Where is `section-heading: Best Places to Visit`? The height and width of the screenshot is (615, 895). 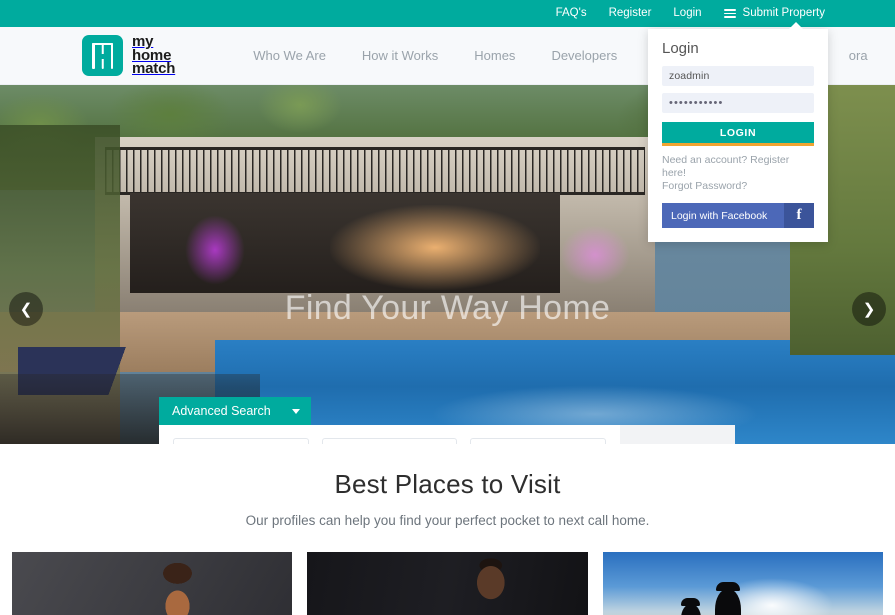
section-heading: Best Places to Visit is located at coordinates (447, 484).